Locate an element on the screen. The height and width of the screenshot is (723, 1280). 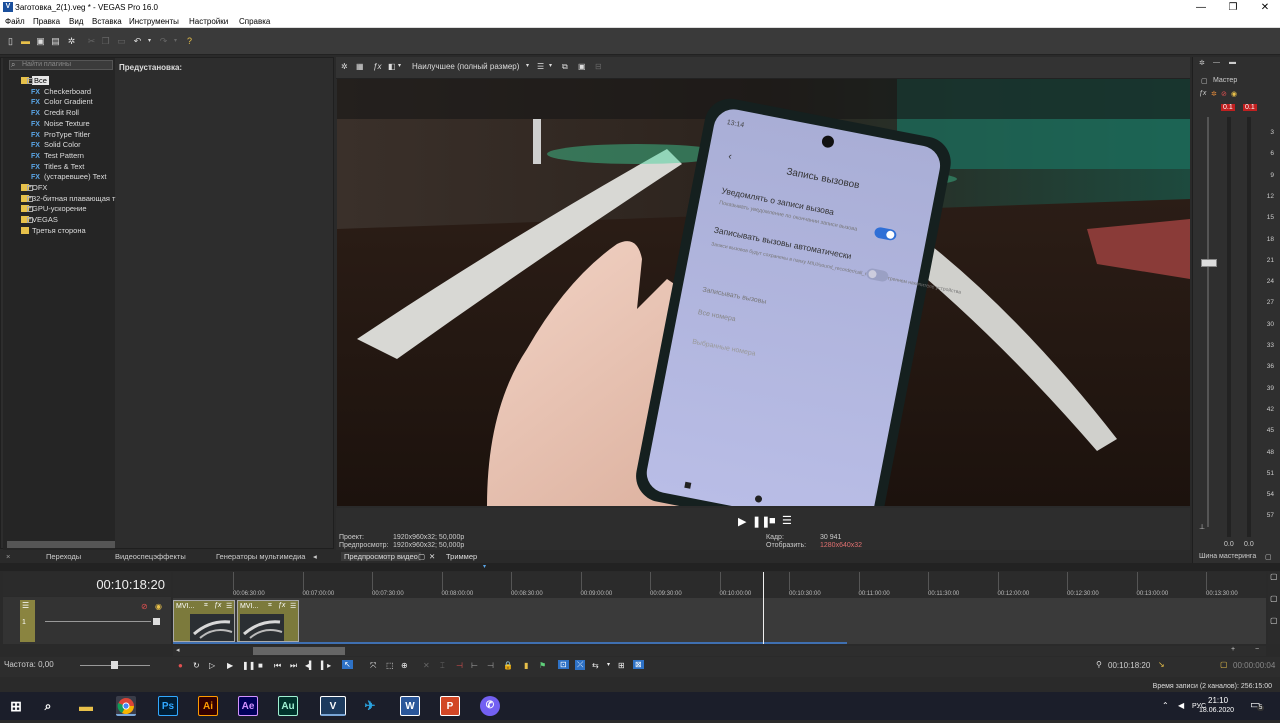
search-icon: ⌕ is located at coordinates (48, 706).